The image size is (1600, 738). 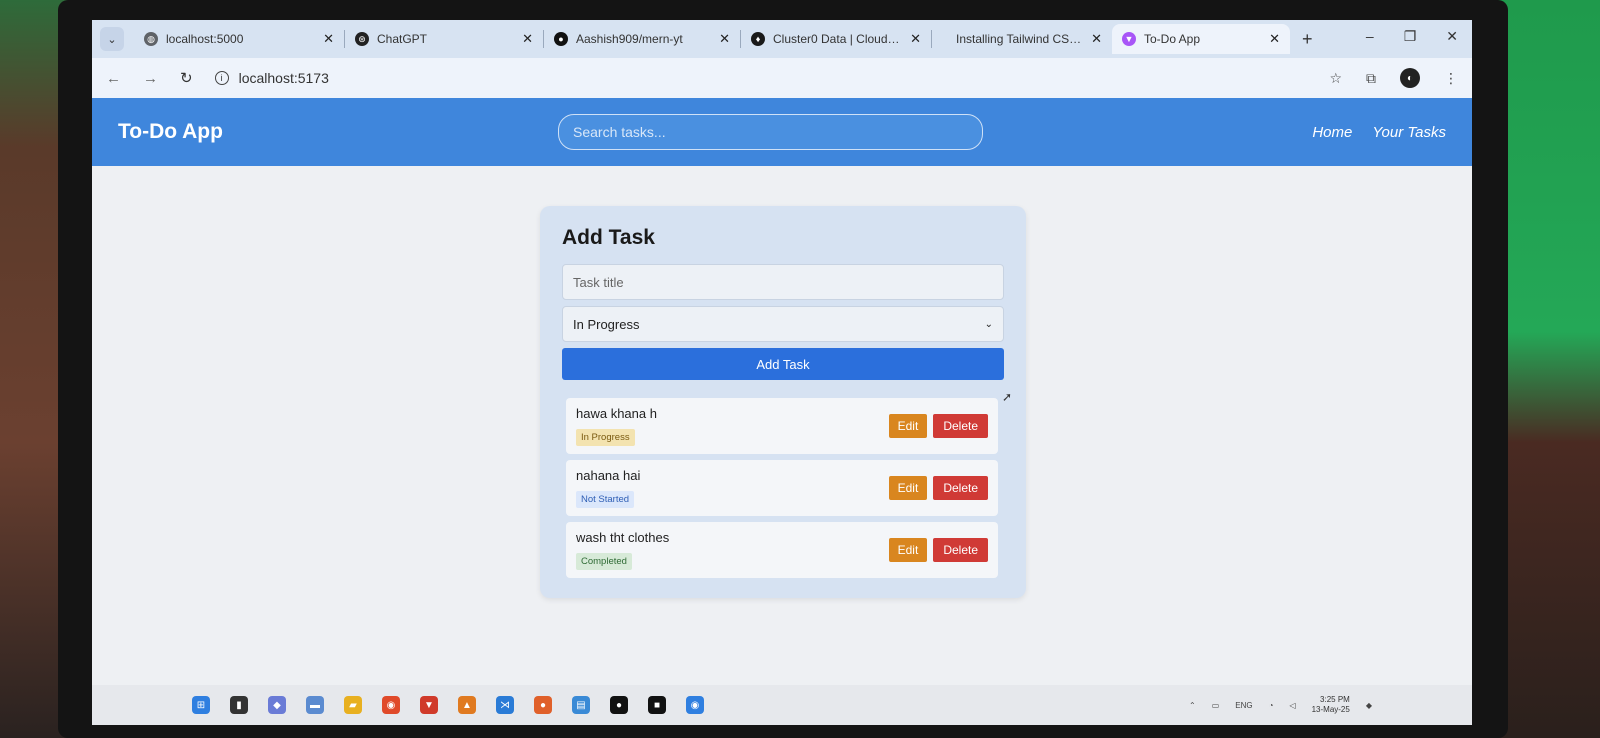 I want to click on tab-title: Aashish909/mern-yt, so click(x=629, y=39).